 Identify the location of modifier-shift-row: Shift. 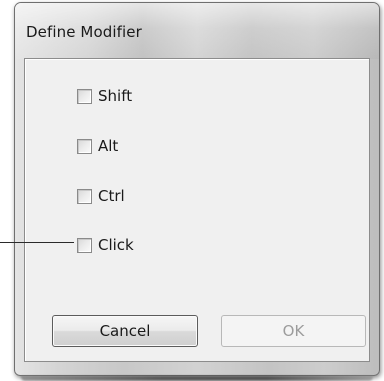
(104, 96).